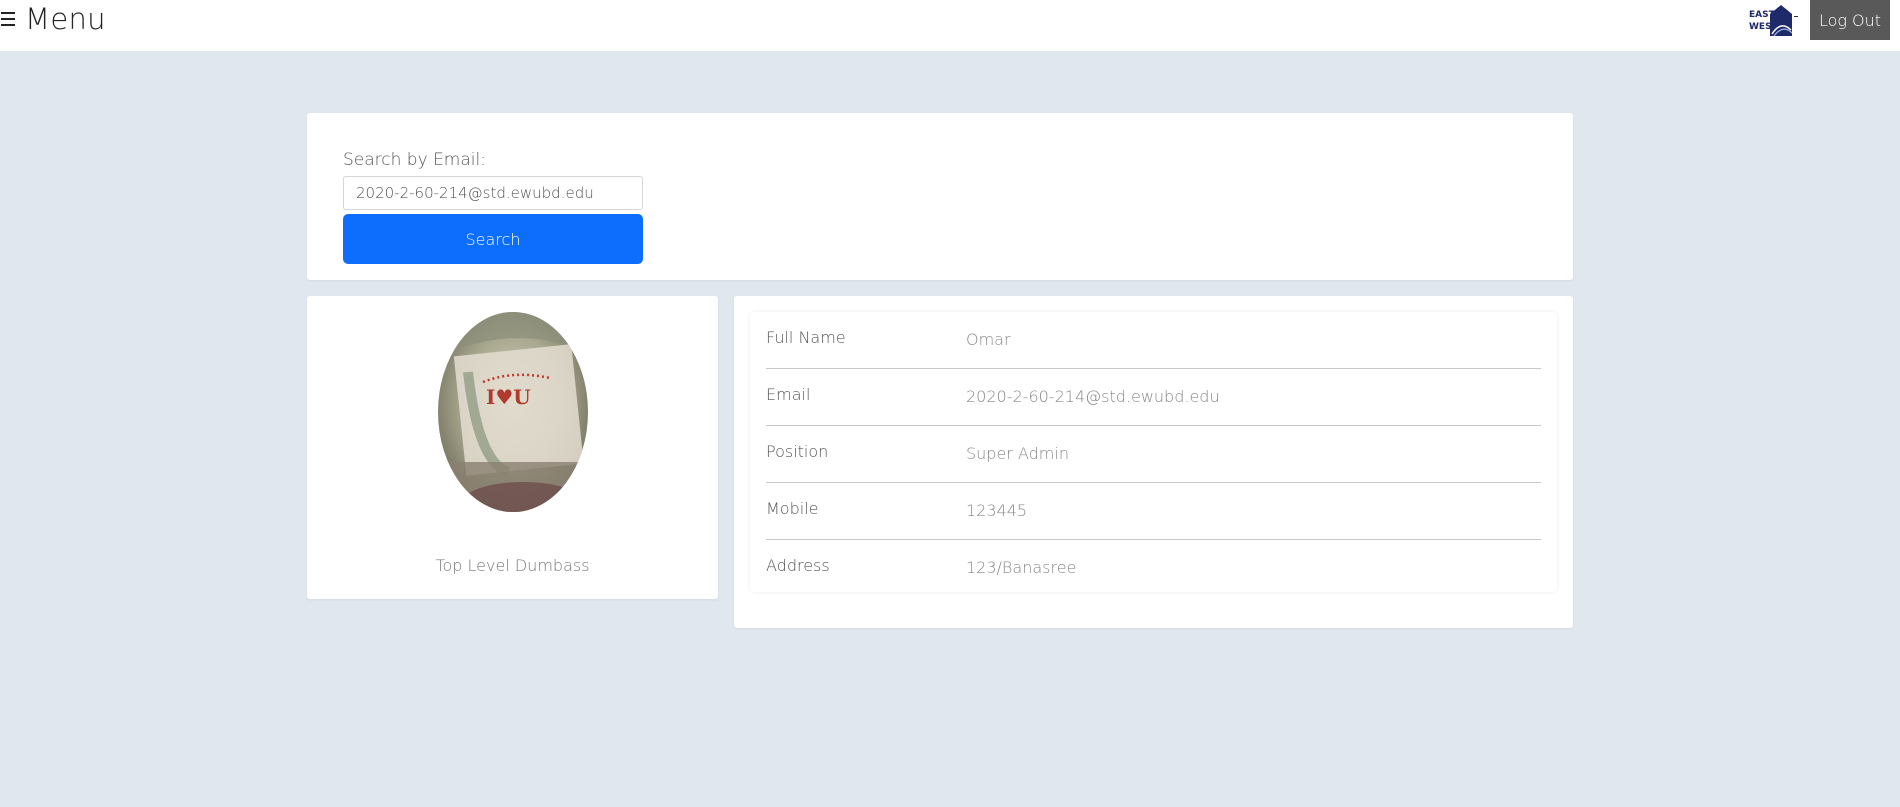  What do you see at coordinates (414, 160) in the screenshot?
I see `search-label: Search by Email:` at bounding box center [414, 160].